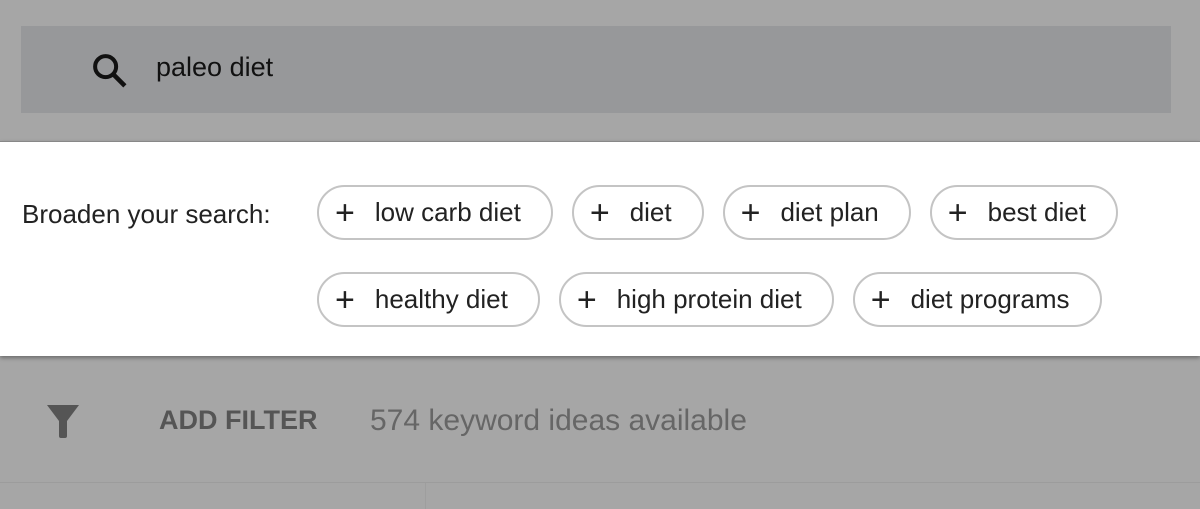 The width and height of the screenshot is (1200, 509). Describe the element at coordinates (425, 496) in the screenshot. I see `column-divider` at that location.